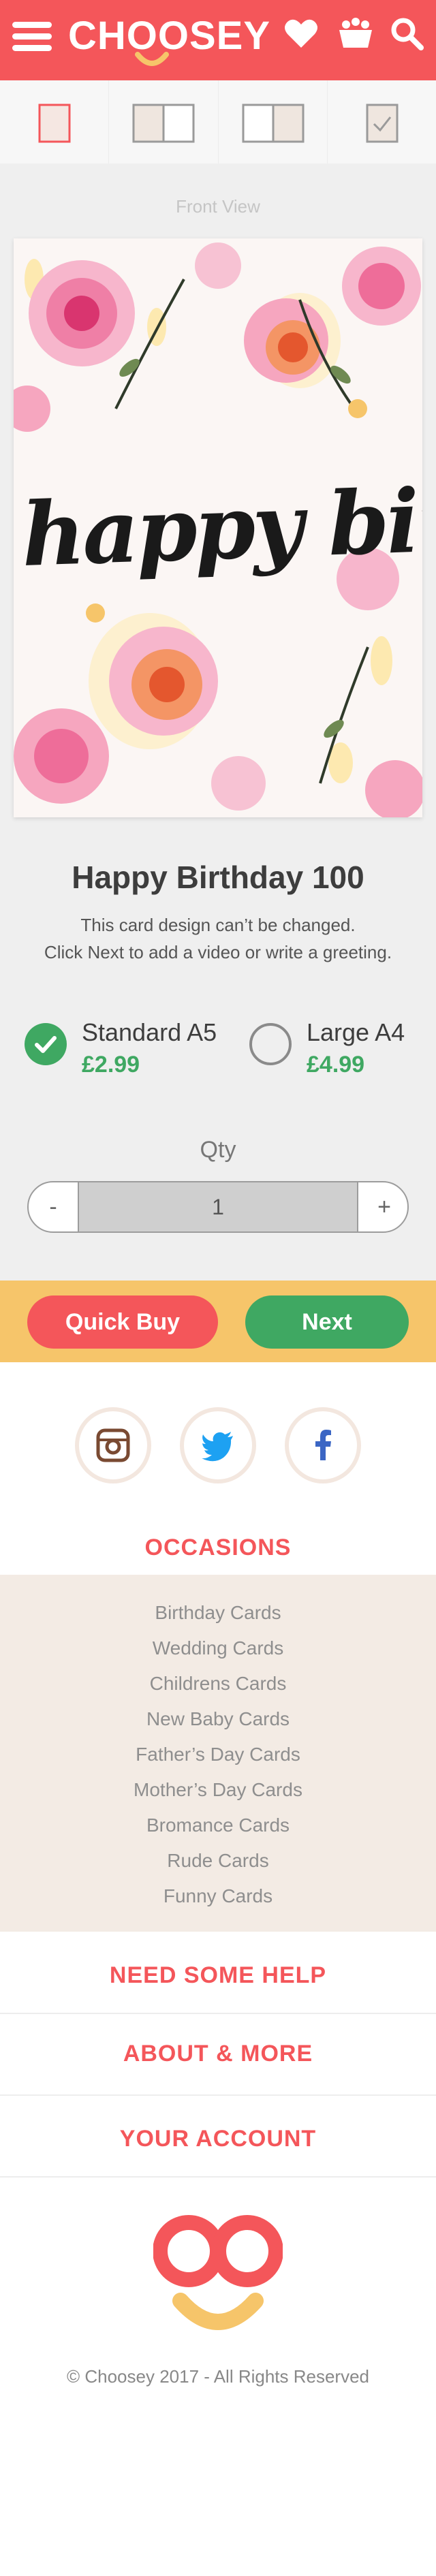 The height and width of the screenshot is (2576, 436). I want to click on quick-buy-button: Quick Buy, so click(122, 1322).